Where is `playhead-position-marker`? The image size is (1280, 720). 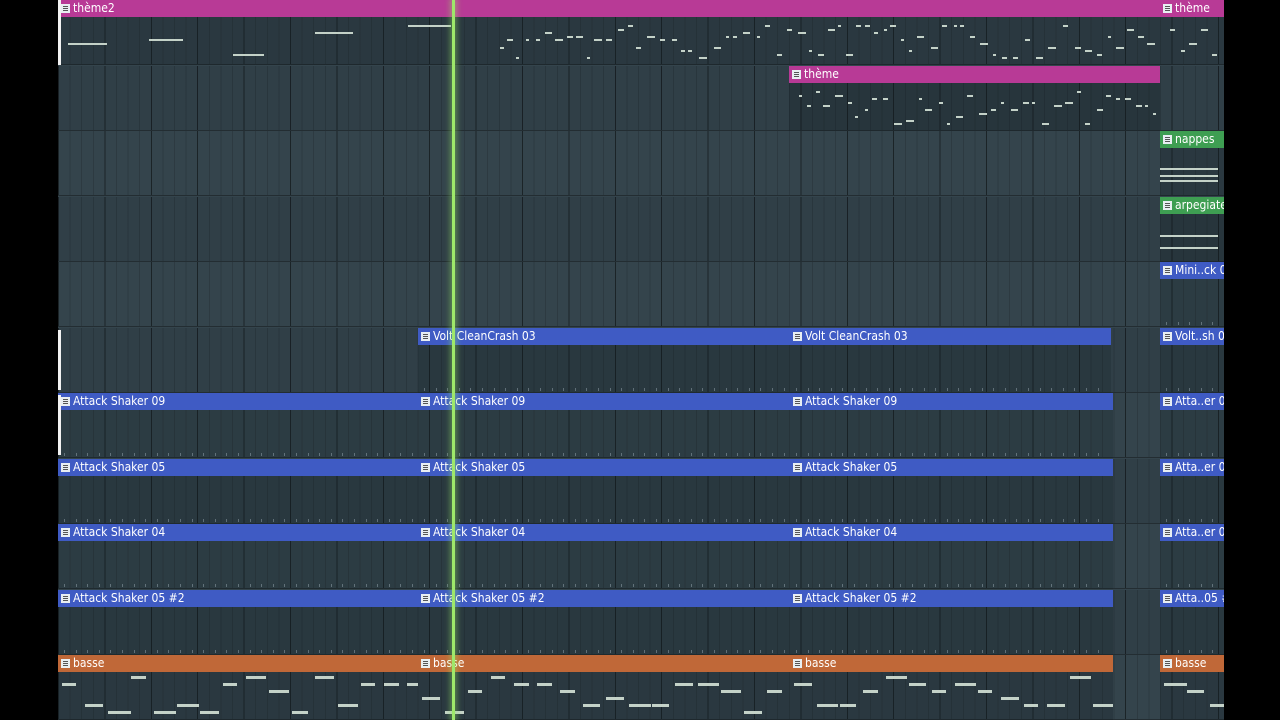 playhead-position-marker is located at coordinates (453, 360).